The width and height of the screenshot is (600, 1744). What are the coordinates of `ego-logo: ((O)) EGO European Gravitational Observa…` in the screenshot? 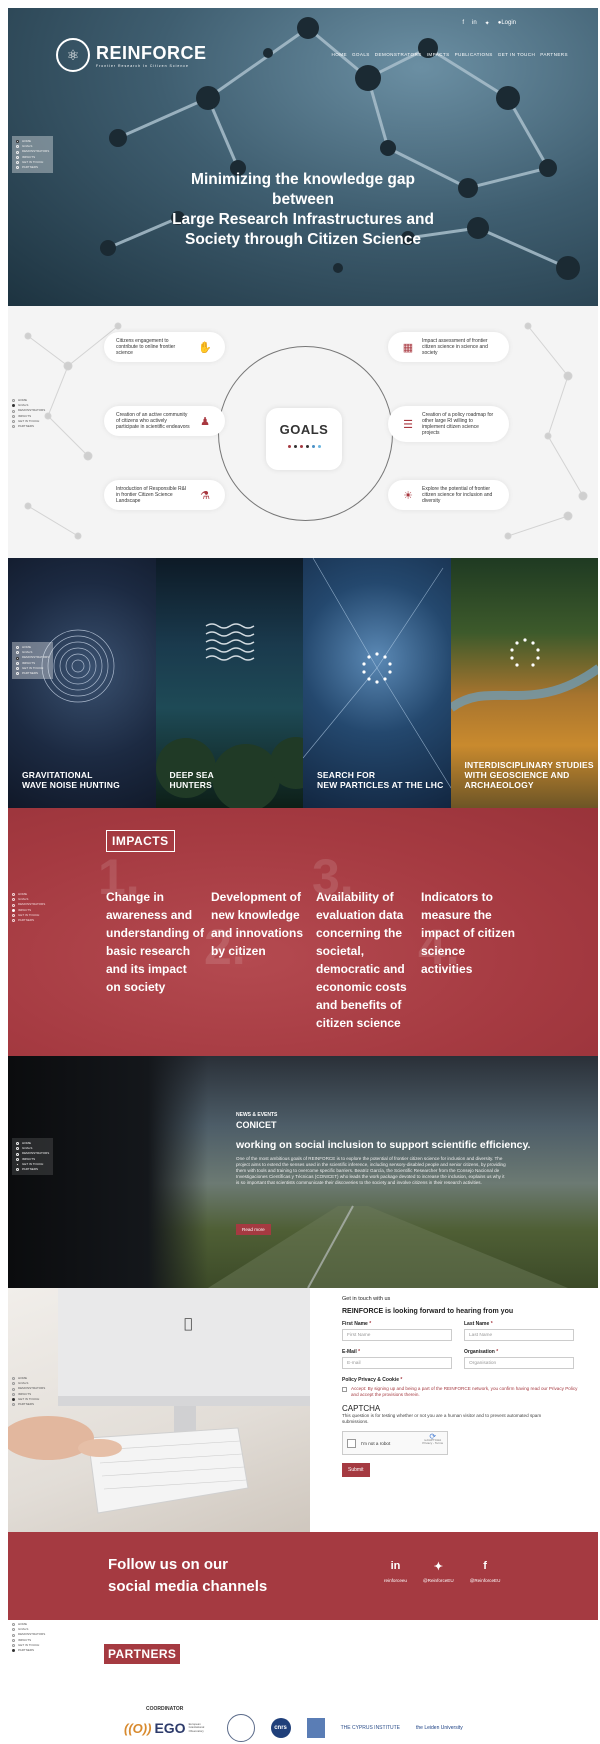 It's located at (167, 1728).